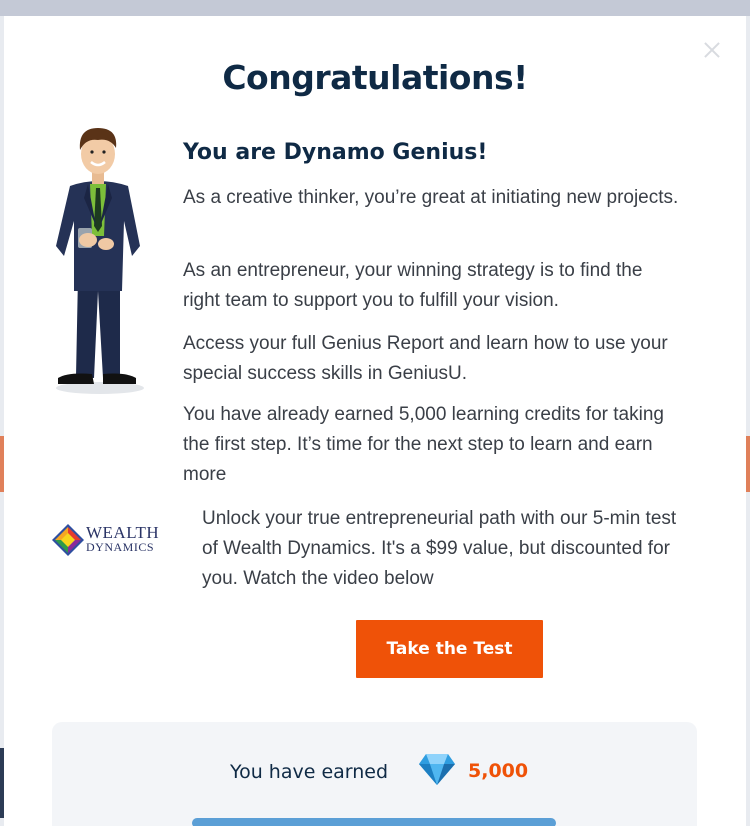 The width and height of the screenshot is (750, 826). I want to click on credits-progress-fill, so click(374, 822).